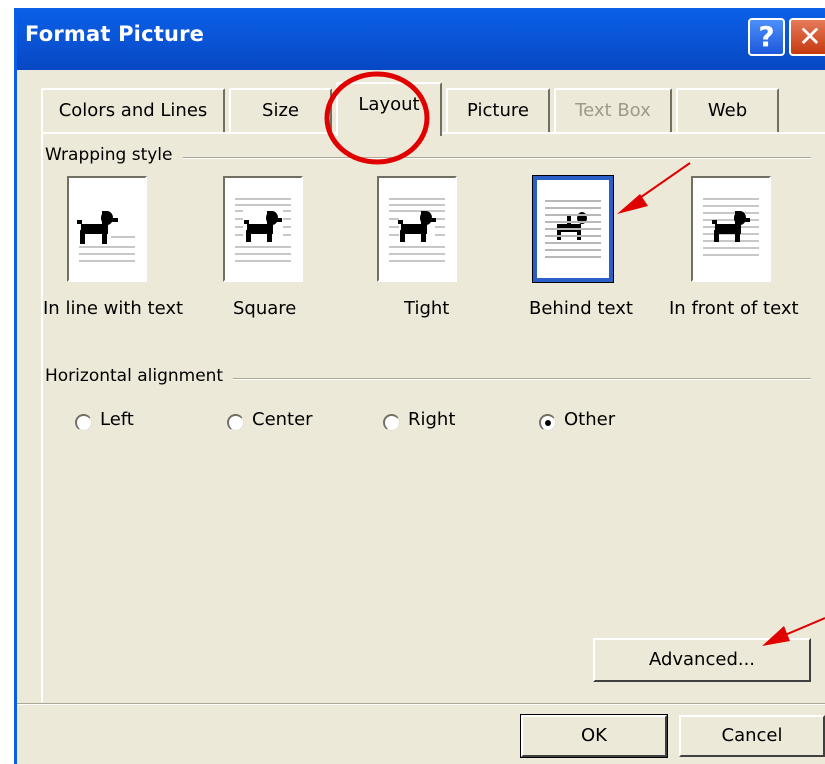  I want to click on dialog-title: Format Picture, so click(115, 34).